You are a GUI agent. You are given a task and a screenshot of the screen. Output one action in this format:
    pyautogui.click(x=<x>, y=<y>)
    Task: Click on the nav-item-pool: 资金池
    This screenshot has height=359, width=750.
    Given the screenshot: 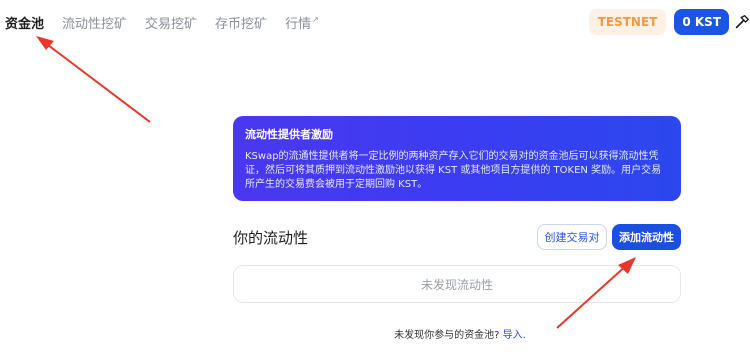 What is the action you would take?
    pyautogui.click(x=24, y=22)
    